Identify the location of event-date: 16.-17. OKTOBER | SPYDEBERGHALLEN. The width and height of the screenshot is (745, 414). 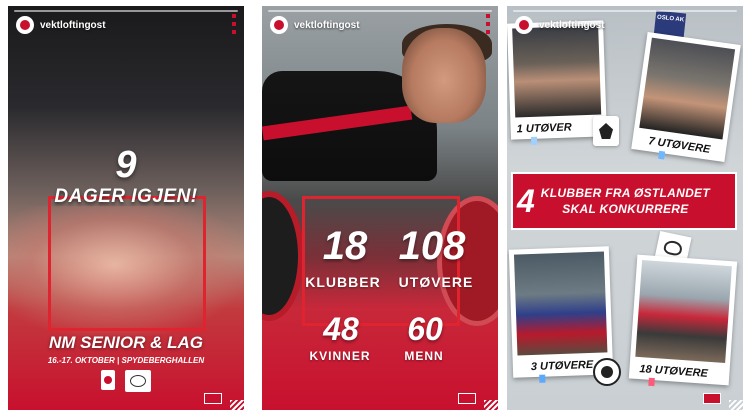
(126, 360).